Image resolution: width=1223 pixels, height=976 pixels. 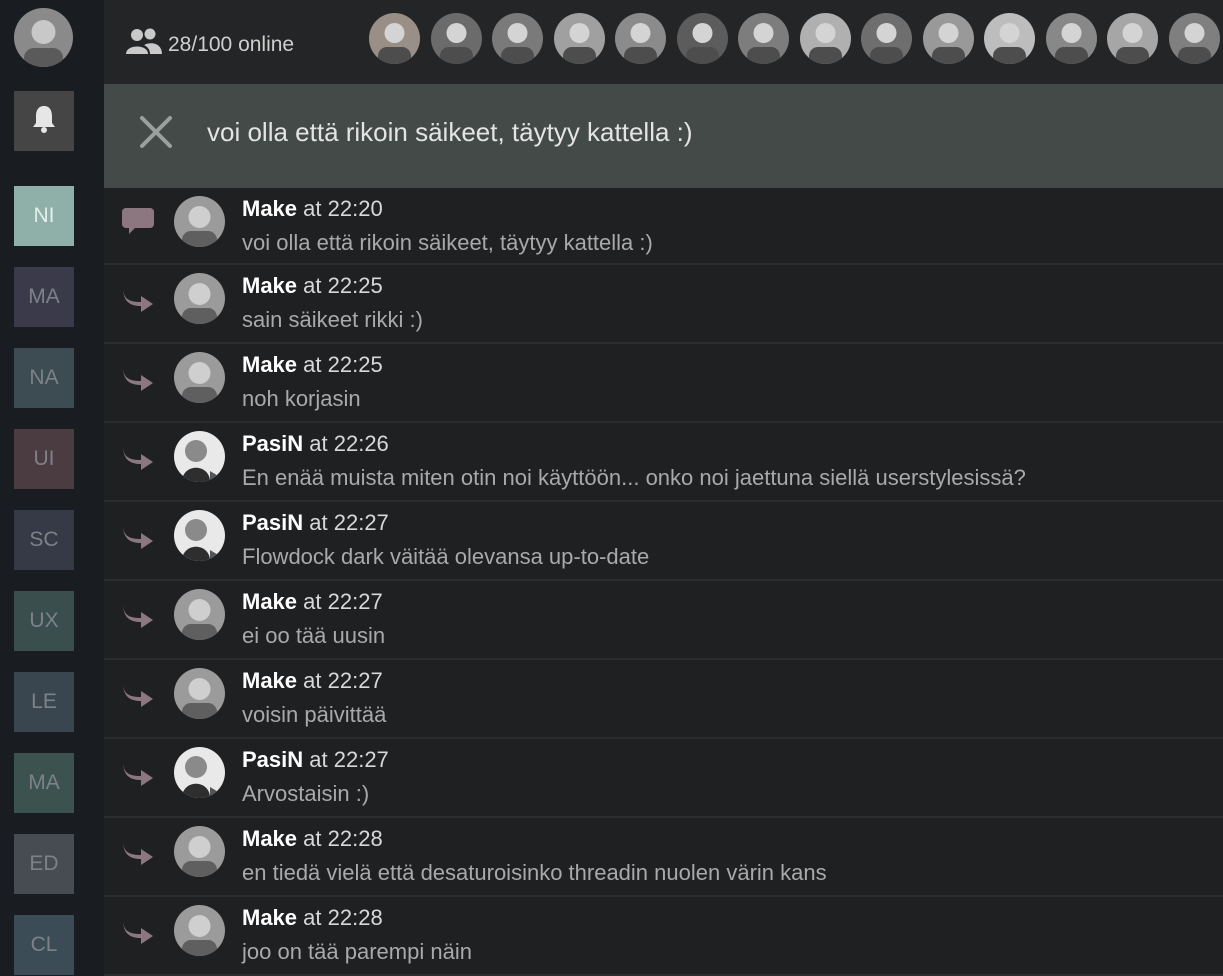 I want to click on message-row: PasiN at 22:27 Arvostaisin :), so click(x=663, y=778).